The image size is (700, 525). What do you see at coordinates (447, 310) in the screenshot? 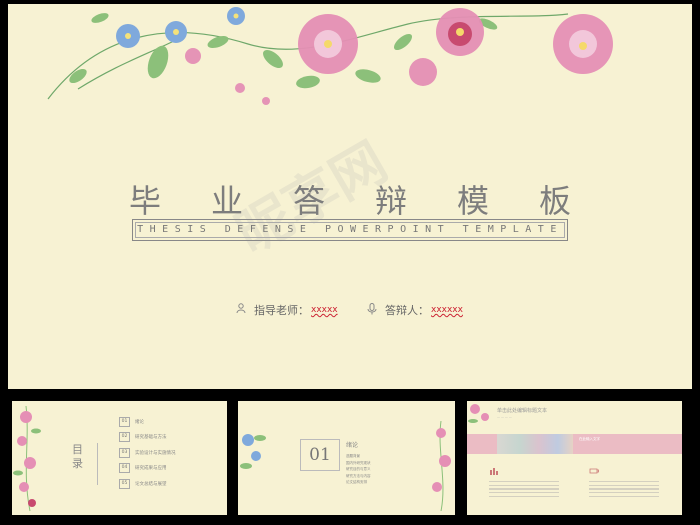
I see `defender-value: xxxxxx` at bounding box center [447, 310].